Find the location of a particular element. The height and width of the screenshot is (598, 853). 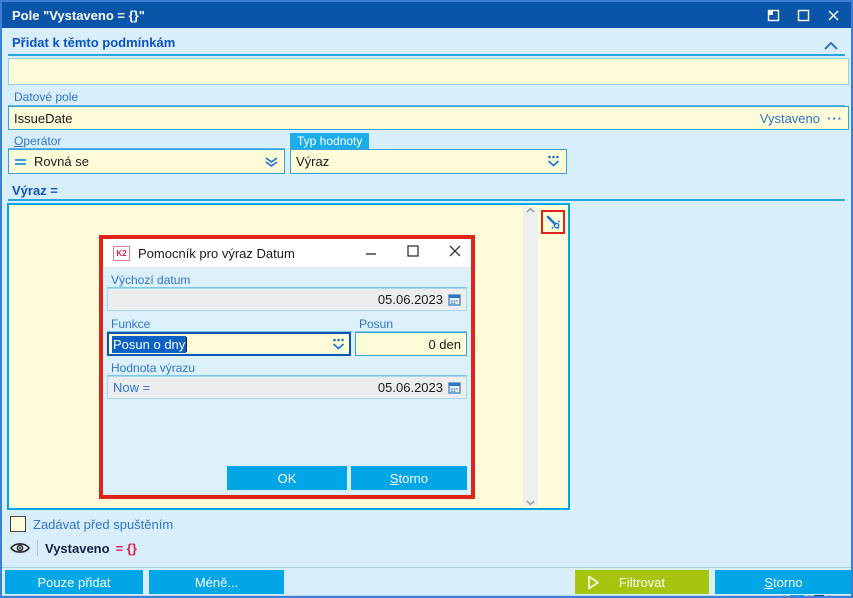

maximize-window-icon is located at coordinates (803, 15).